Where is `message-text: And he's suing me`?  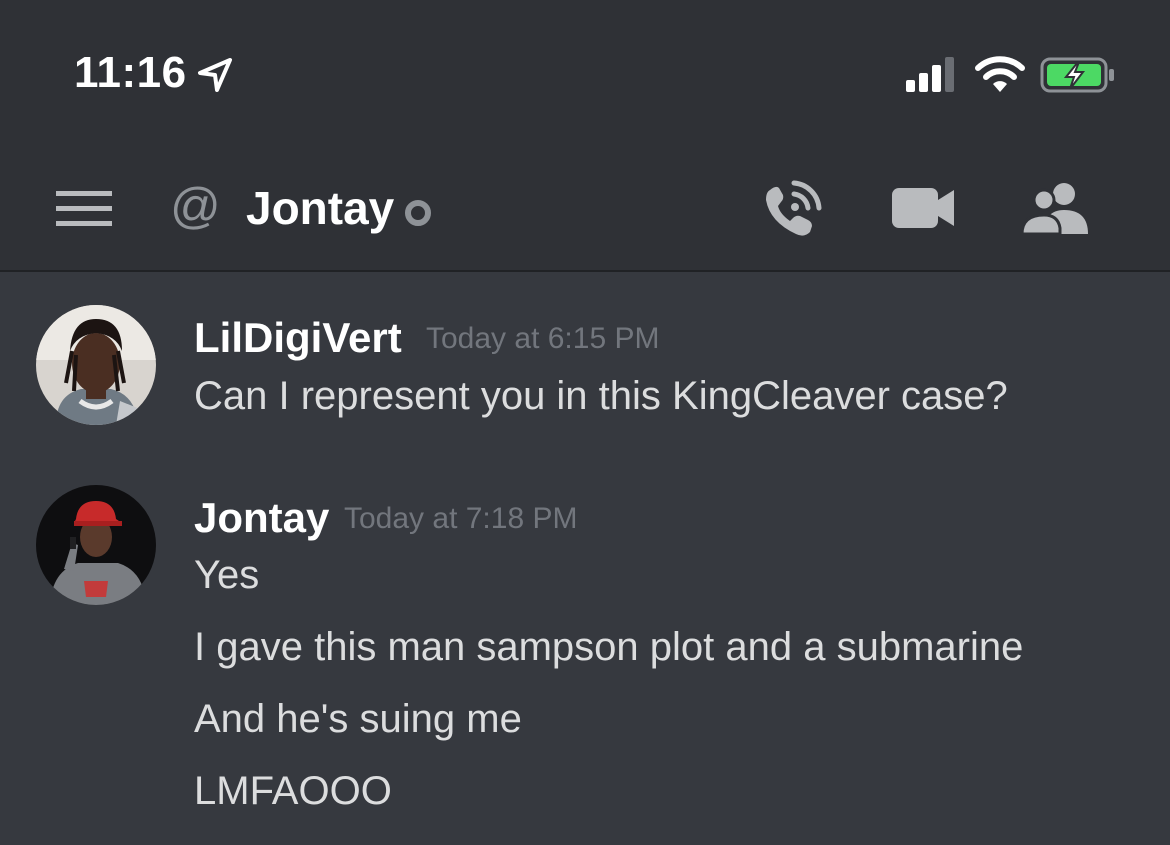
message-text: And he's suing me is located at coordinates (358, 719).